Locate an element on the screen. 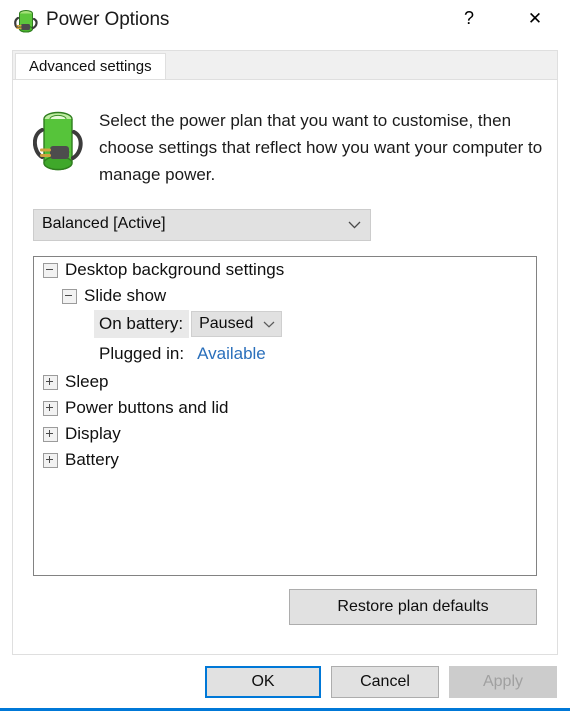  window-title: Power Options is located at coordinates (108, 19).